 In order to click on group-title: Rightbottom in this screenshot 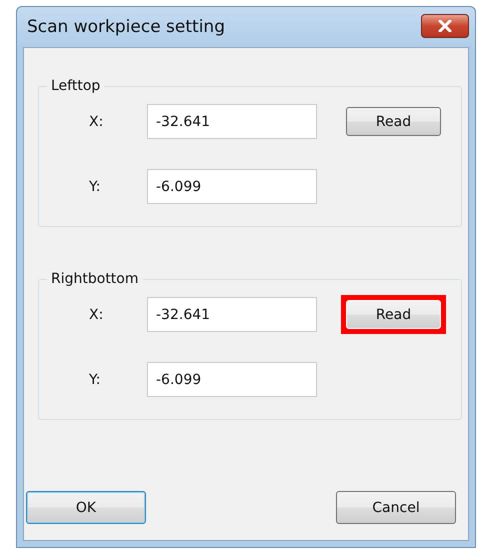, I will do `click(95, 279)`.